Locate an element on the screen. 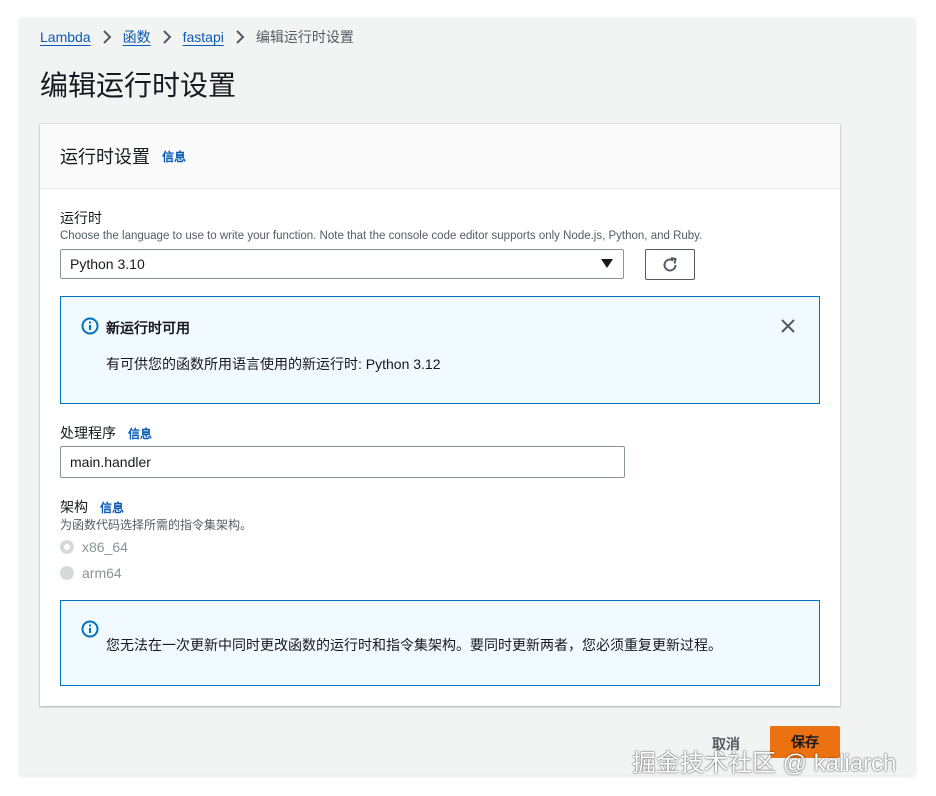 The width and height of the screenshot is (936, 796). alert-text: 有可供您的函数所用语言使用的新运行时: Python 3.12 is located at coordinates (273, 364).